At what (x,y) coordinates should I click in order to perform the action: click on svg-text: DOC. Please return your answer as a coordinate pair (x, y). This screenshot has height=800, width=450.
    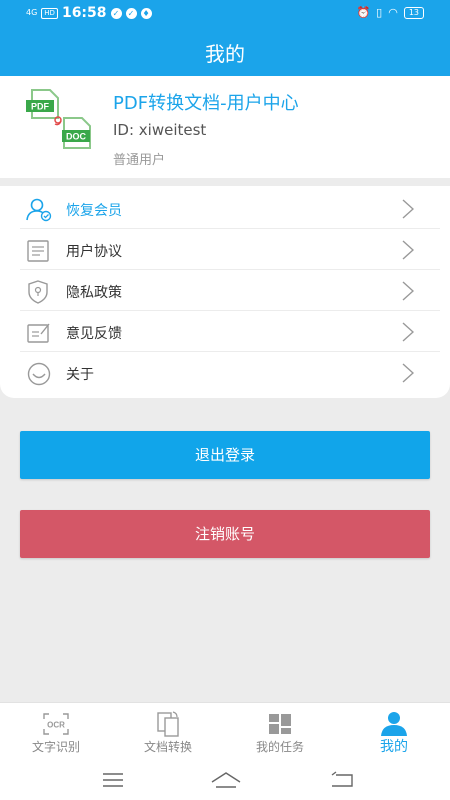
    Looking at the image, I should click on (76, 137).